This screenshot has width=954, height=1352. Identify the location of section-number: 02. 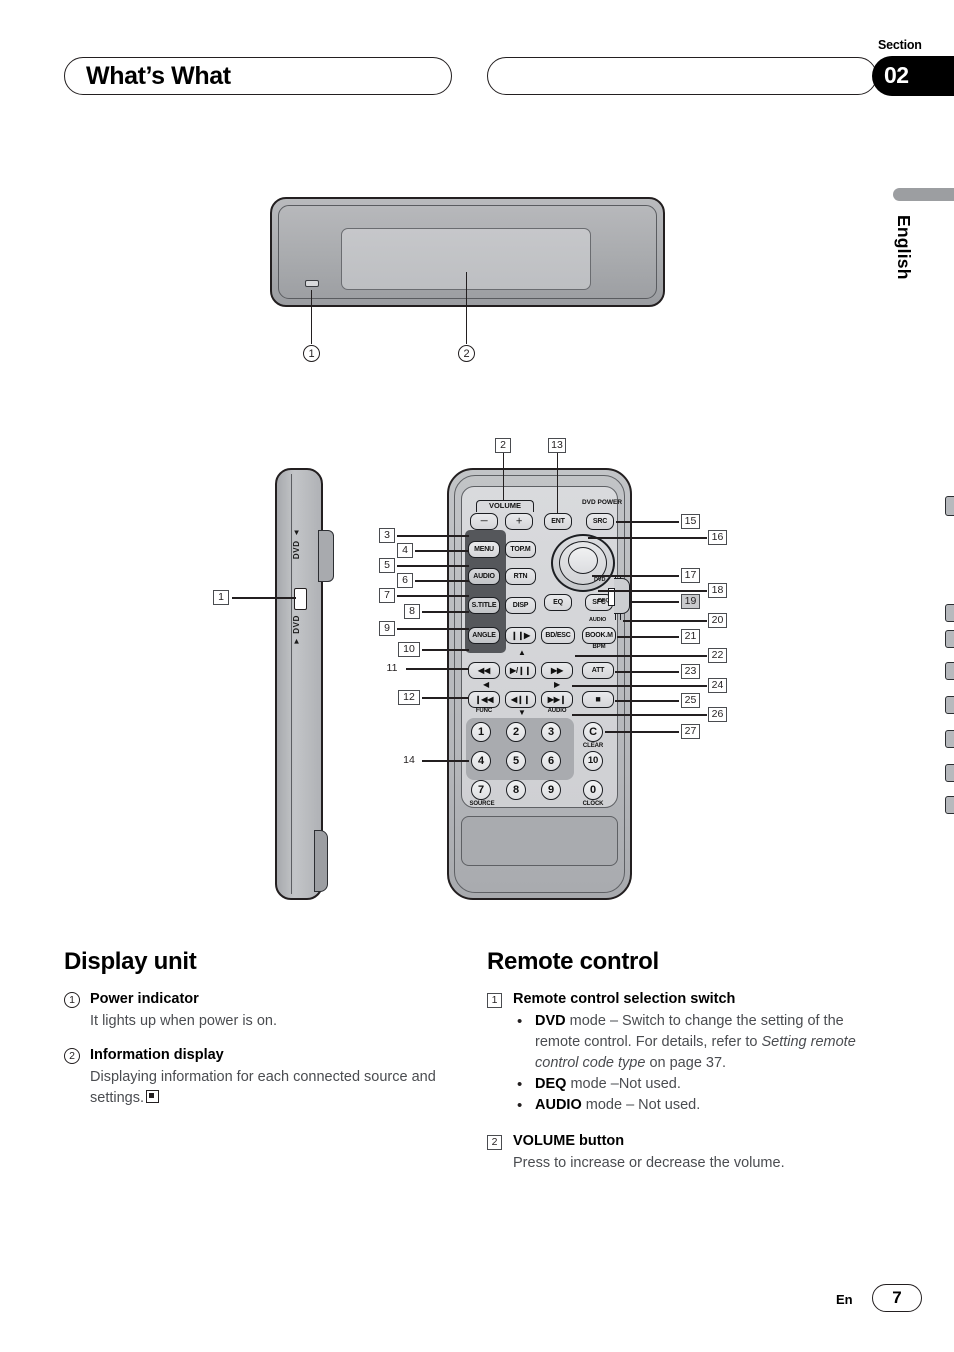
(896, 75).